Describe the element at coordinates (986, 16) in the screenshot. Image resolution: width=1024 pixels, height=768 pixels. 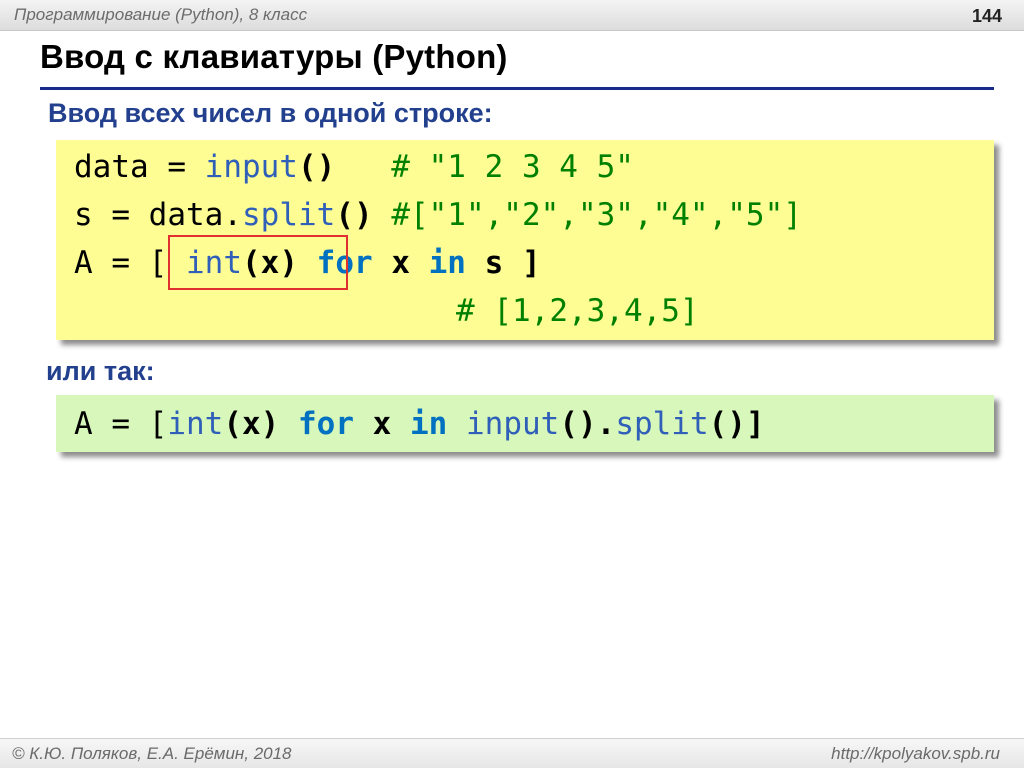
I see `page-number: 144` at that location.